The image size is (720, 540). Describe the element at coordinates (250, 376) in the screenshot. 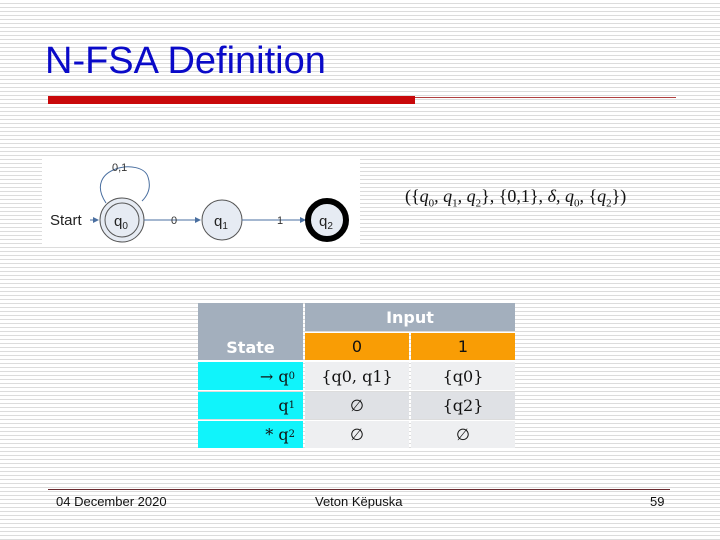

I see `row-state-q0: → q0` at that location.